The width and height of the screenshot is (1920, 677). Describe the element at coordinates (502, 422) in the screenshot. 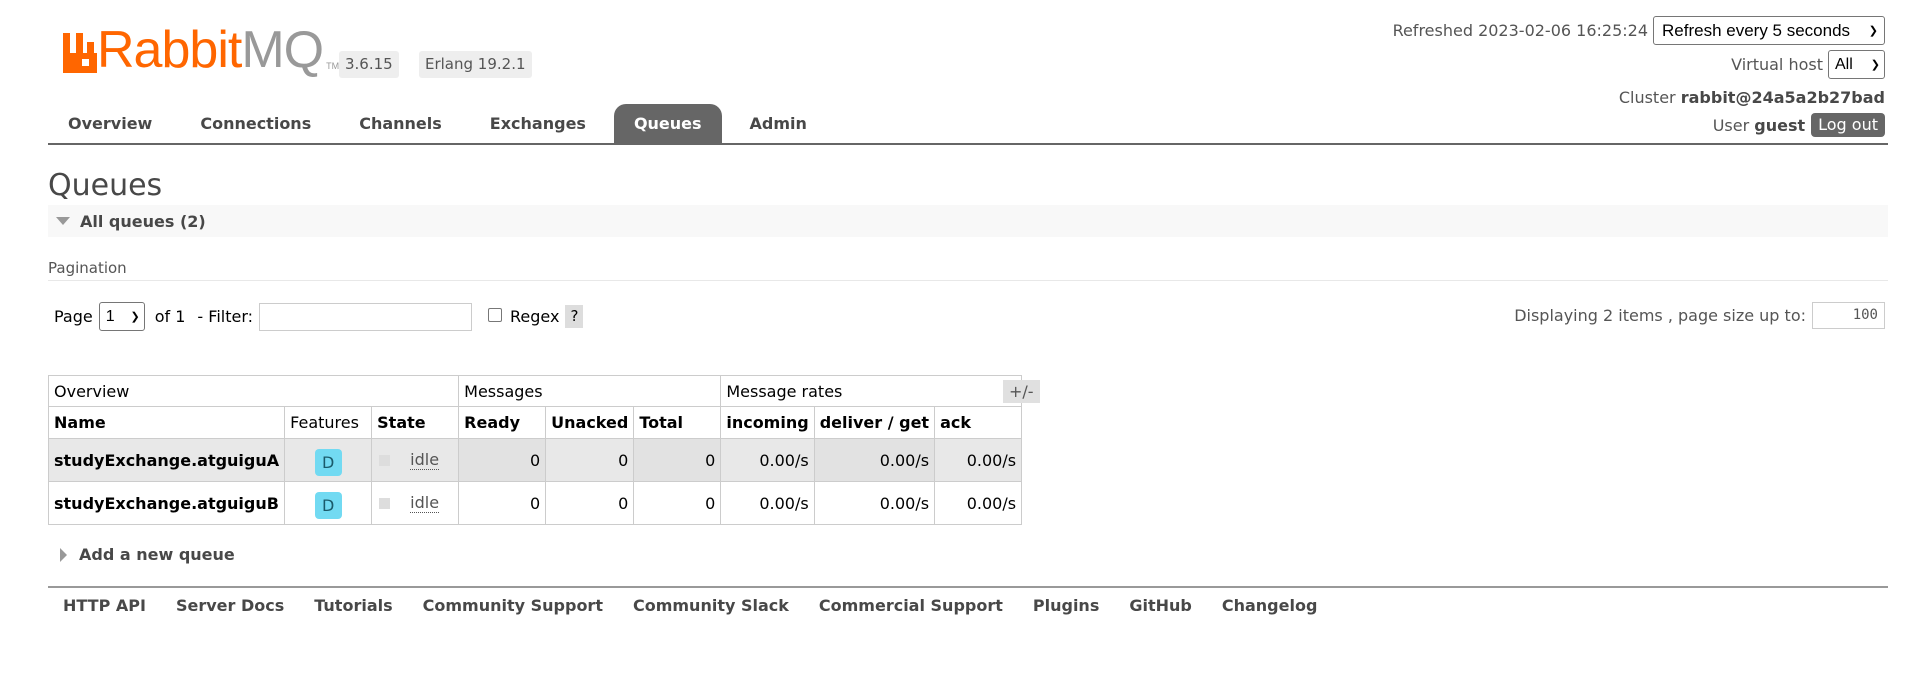

I see `col-ready: Ready` at that location.